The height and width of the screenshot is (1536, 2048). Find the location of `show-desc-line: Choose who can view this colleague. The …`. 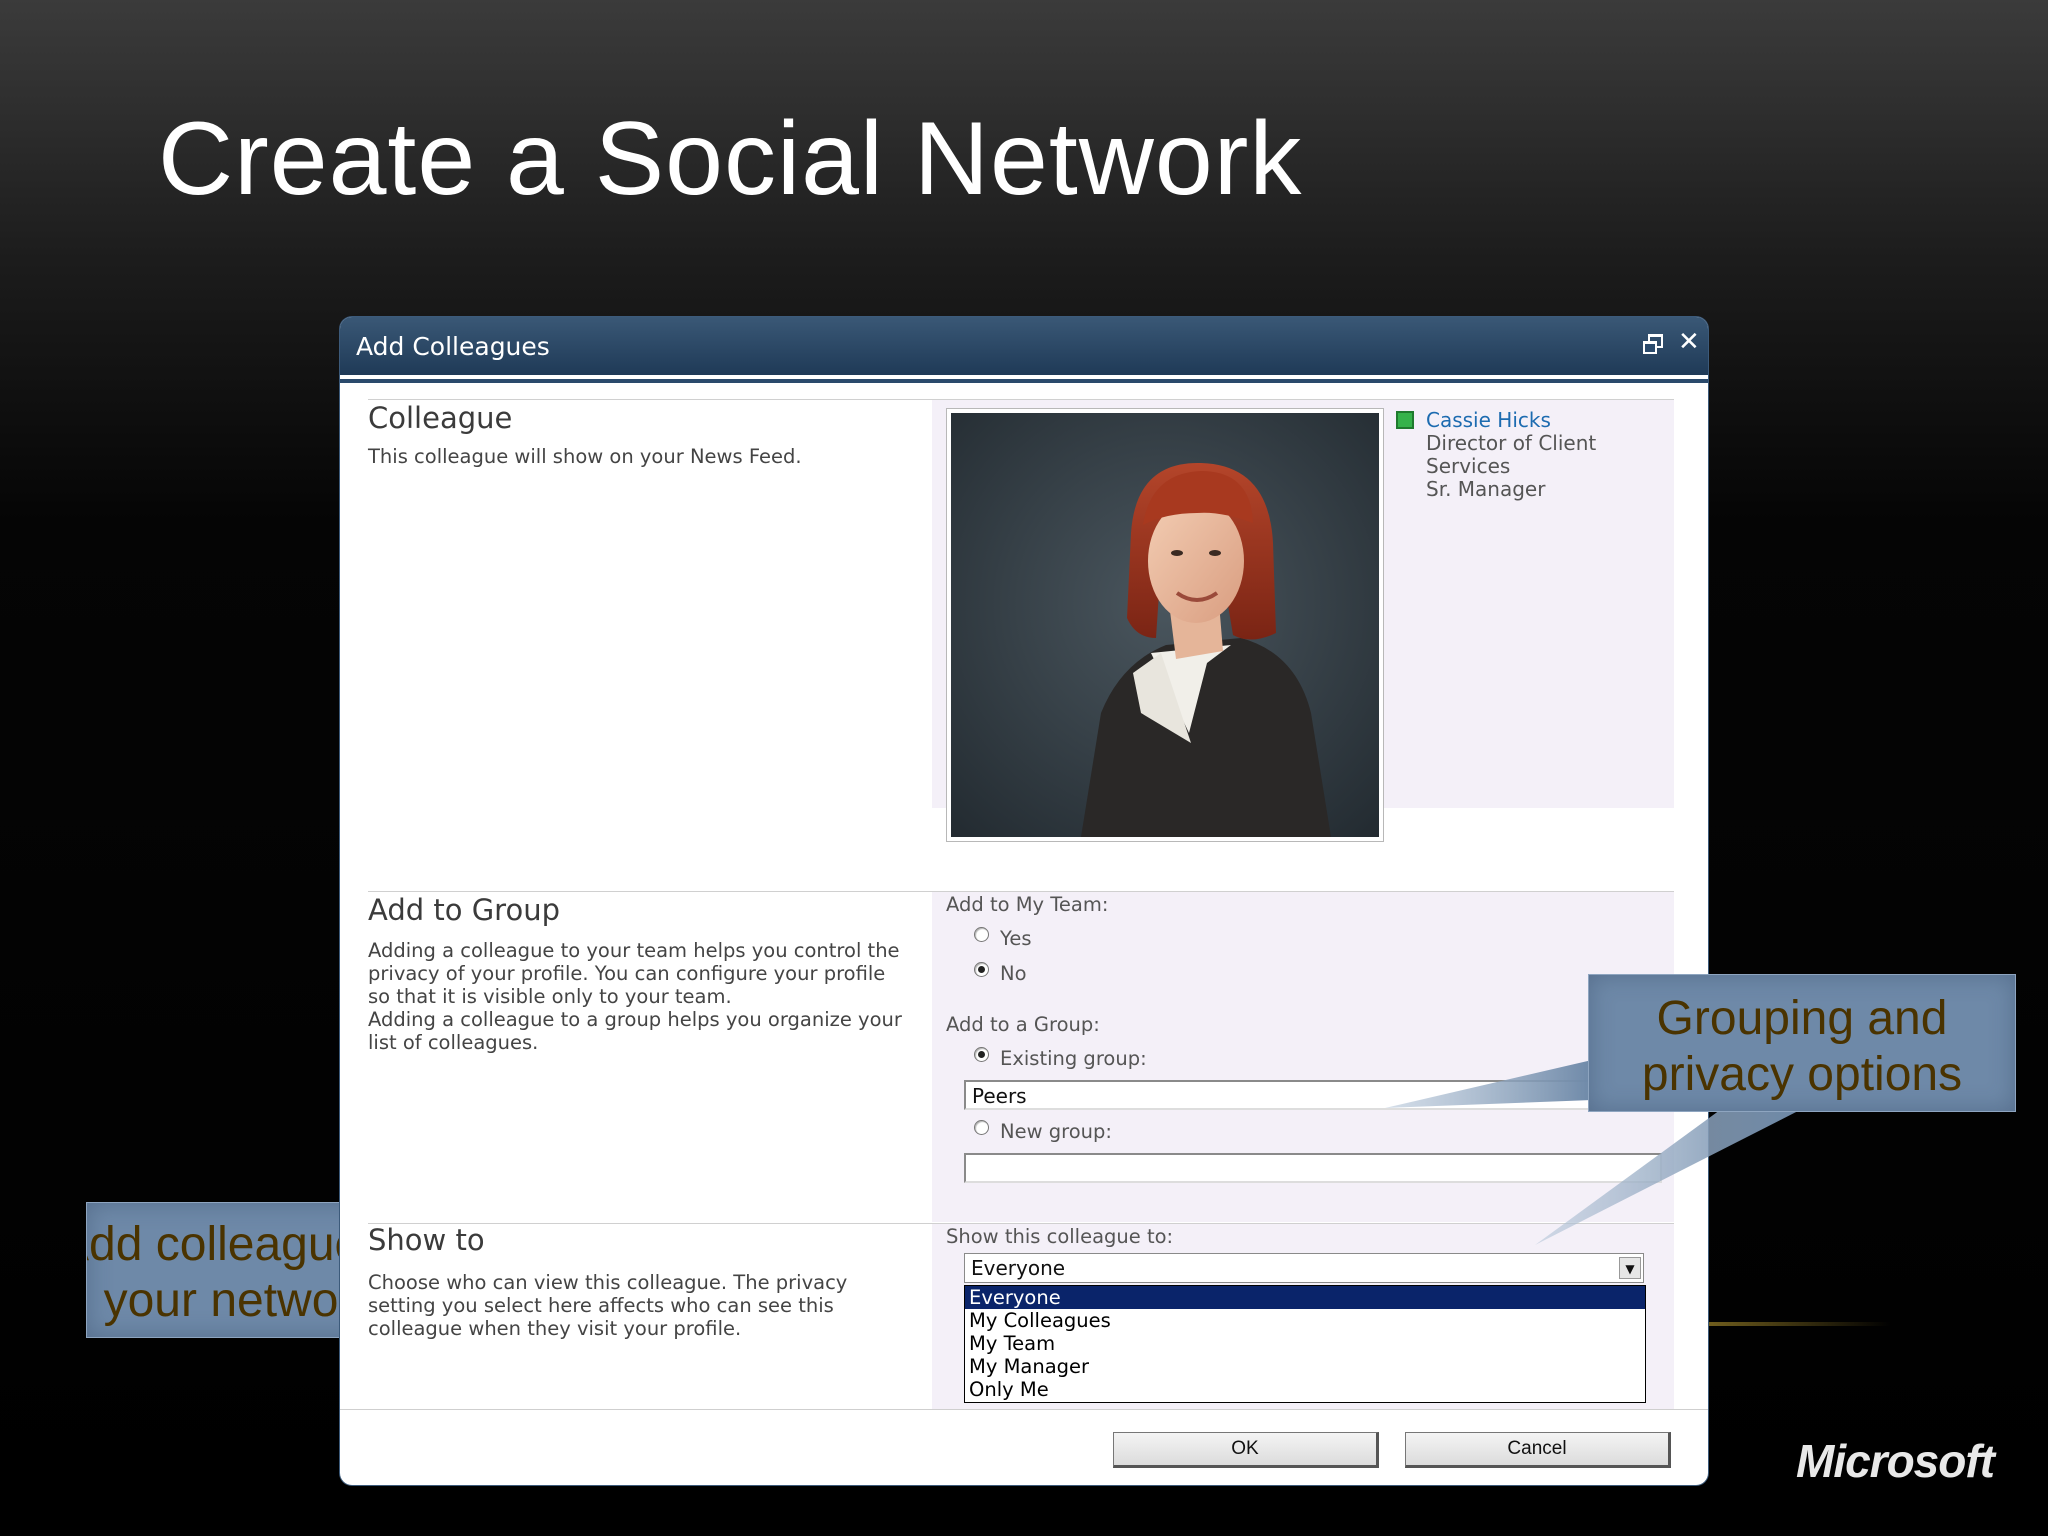

show-desc-line: Choose who can view this colleague. The … is located at coordinates (608, 1282).